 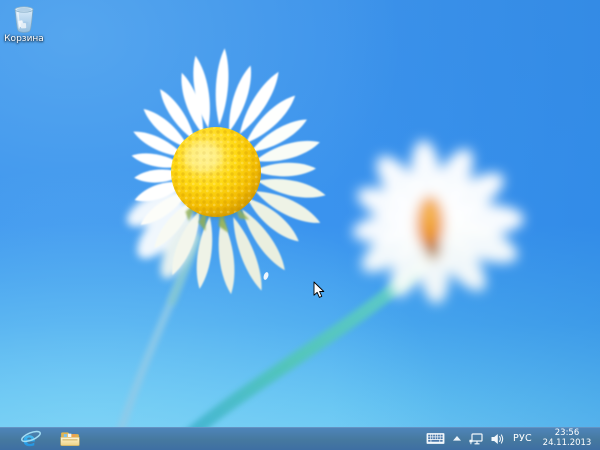 I want to click on file-explorer-button, so click(x=70, y=438).